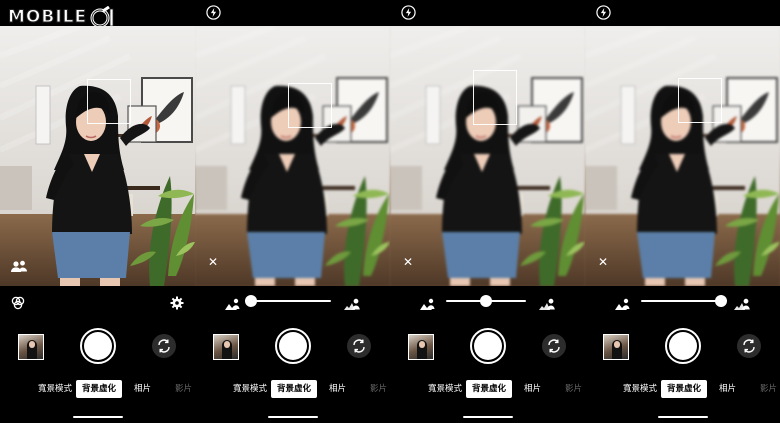  I want to click on mobile01-logo: MOBILE, so click(61, 16).